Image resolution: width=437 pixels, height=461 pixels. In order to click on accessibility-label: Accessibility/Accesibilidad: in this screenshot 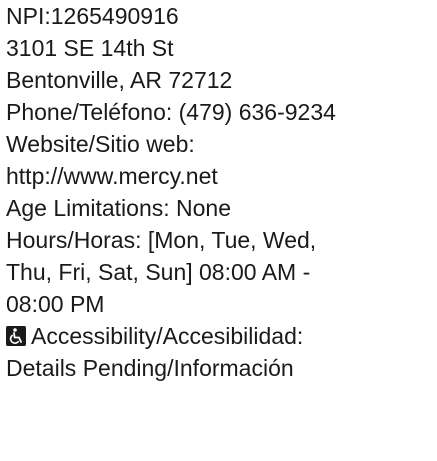, I will do `click(167, 336)`.